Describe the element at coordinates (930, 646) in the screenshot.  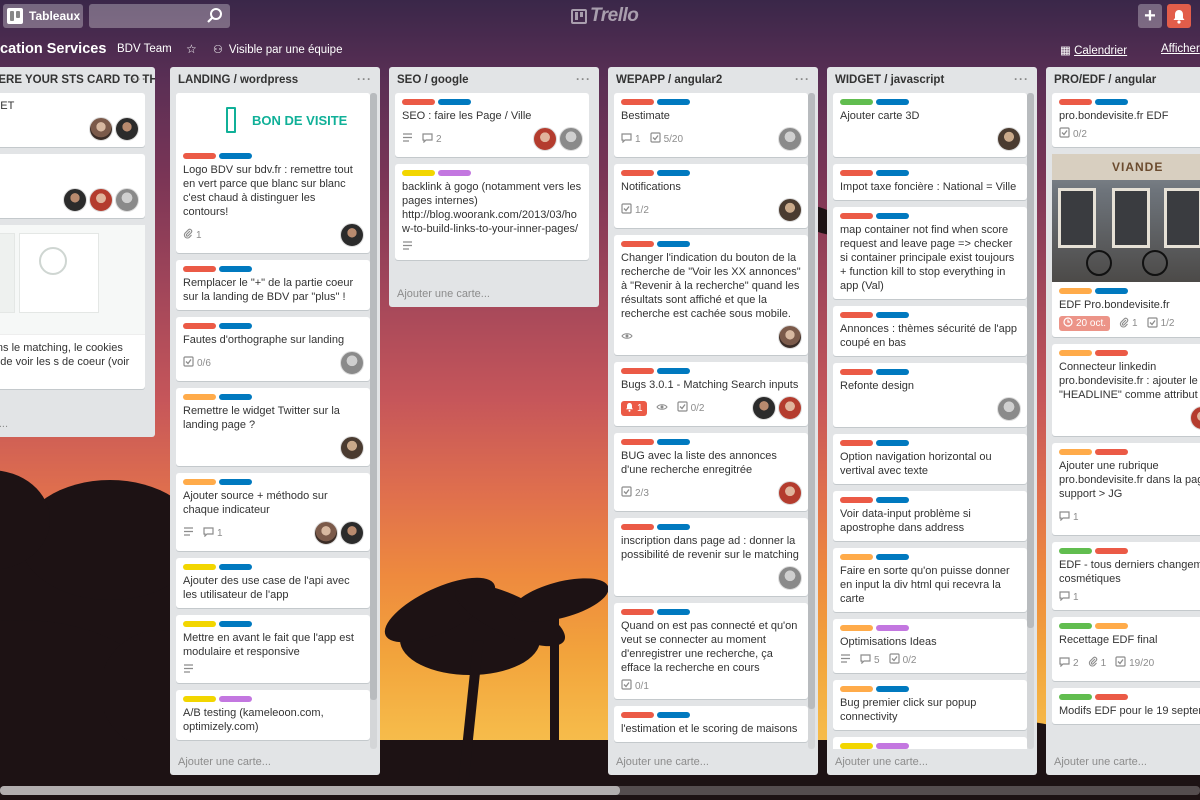
I see `card: Optimisations Ideas 5 0/2` at that location.